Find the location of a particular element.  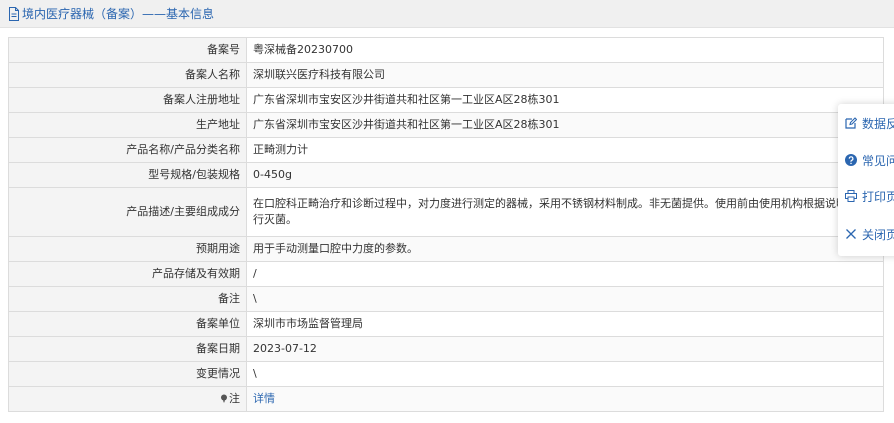

data-feedback-label: 数据反馈 is located at coordinates (878, 123).